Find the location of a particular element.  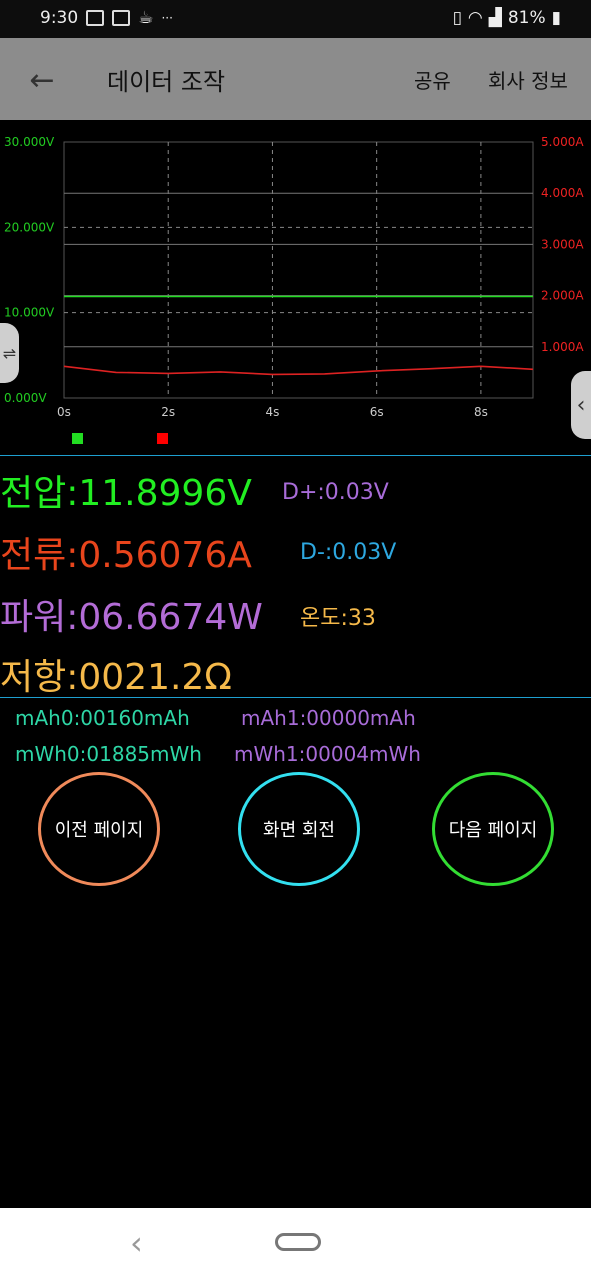

y-left-tick-label: 0.000V is located at coordinates (25, 398).